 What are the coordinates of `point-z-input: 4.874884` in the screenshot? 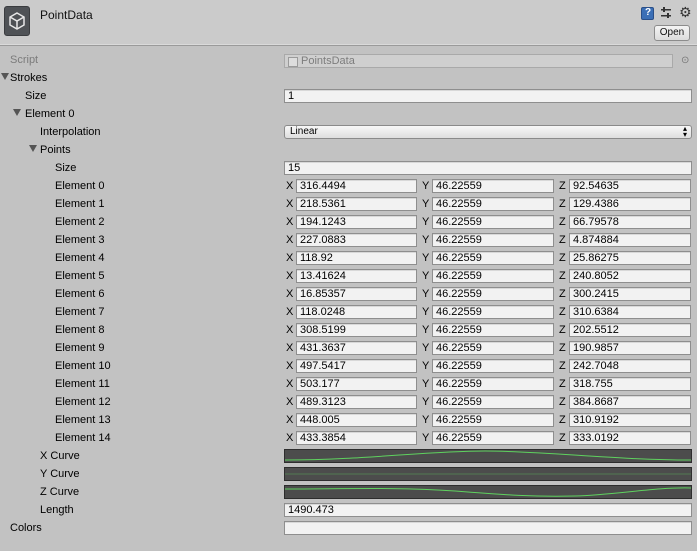 It's located at (630, 240).